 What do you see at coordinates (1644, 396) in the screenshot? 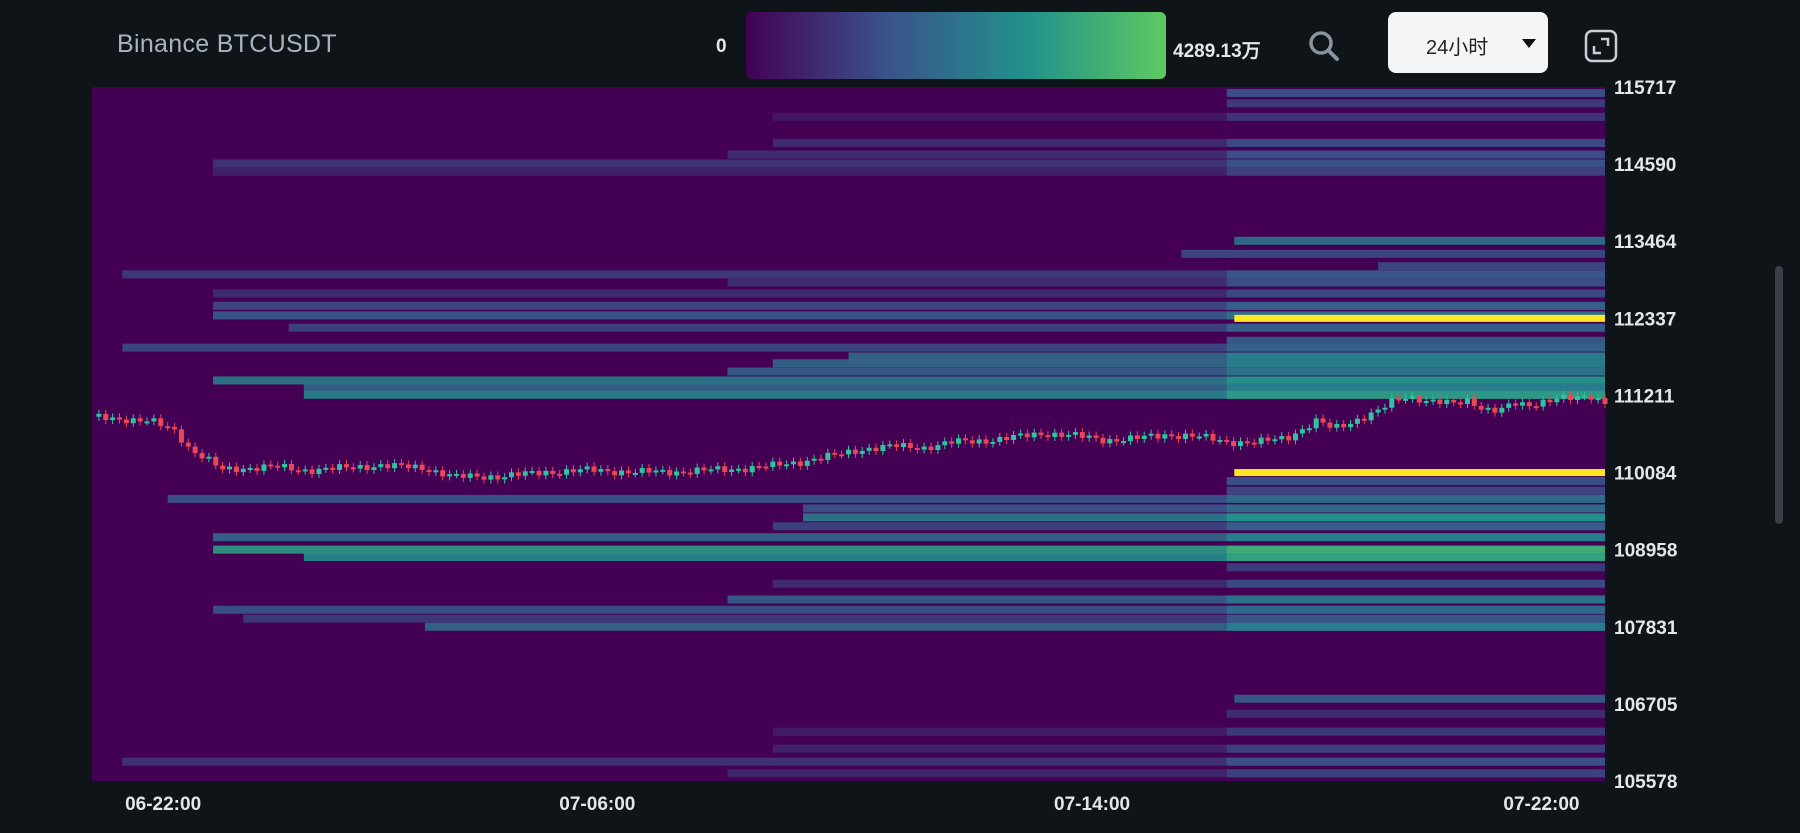
I see `y-tick-label: 111211` at bounding box center [1644, 396].